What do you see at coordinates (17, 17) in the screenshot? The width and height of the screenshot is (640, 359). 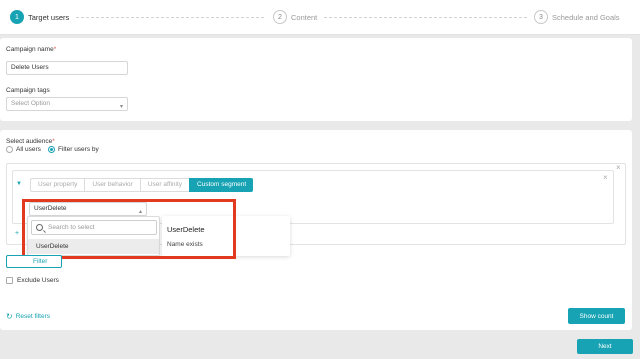 I see `step-number: 1` at bounding box center [17, 17].